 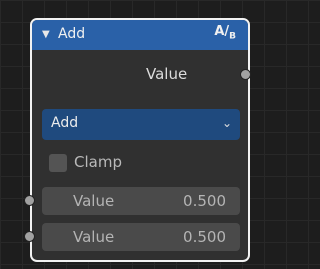 I want to click on collapse-arrow-icon: ▼, so click(x=46, y=34).